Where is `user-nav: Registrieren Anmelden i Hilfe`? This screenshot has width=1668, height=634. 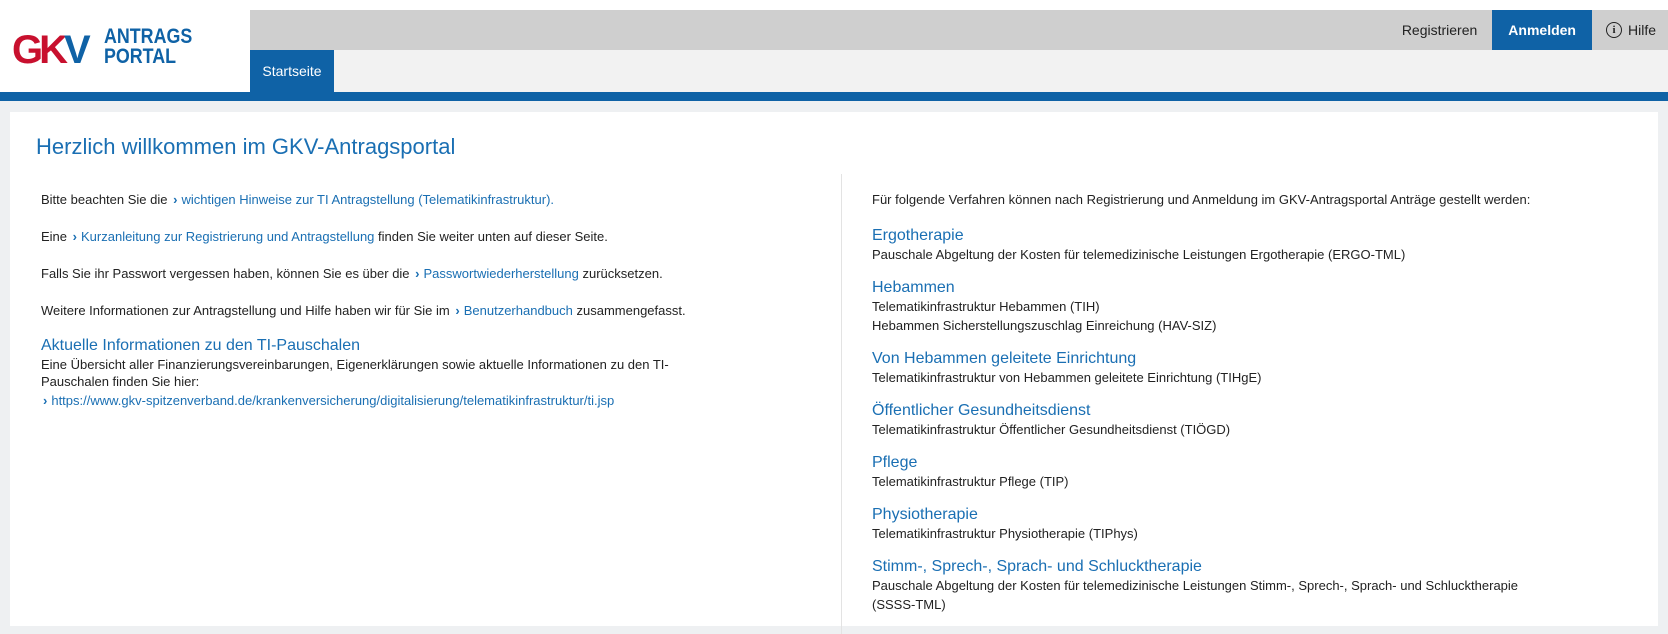 user-nav: Registrieren Anmelden i Hilfe is located at coordinates (1527, 30).